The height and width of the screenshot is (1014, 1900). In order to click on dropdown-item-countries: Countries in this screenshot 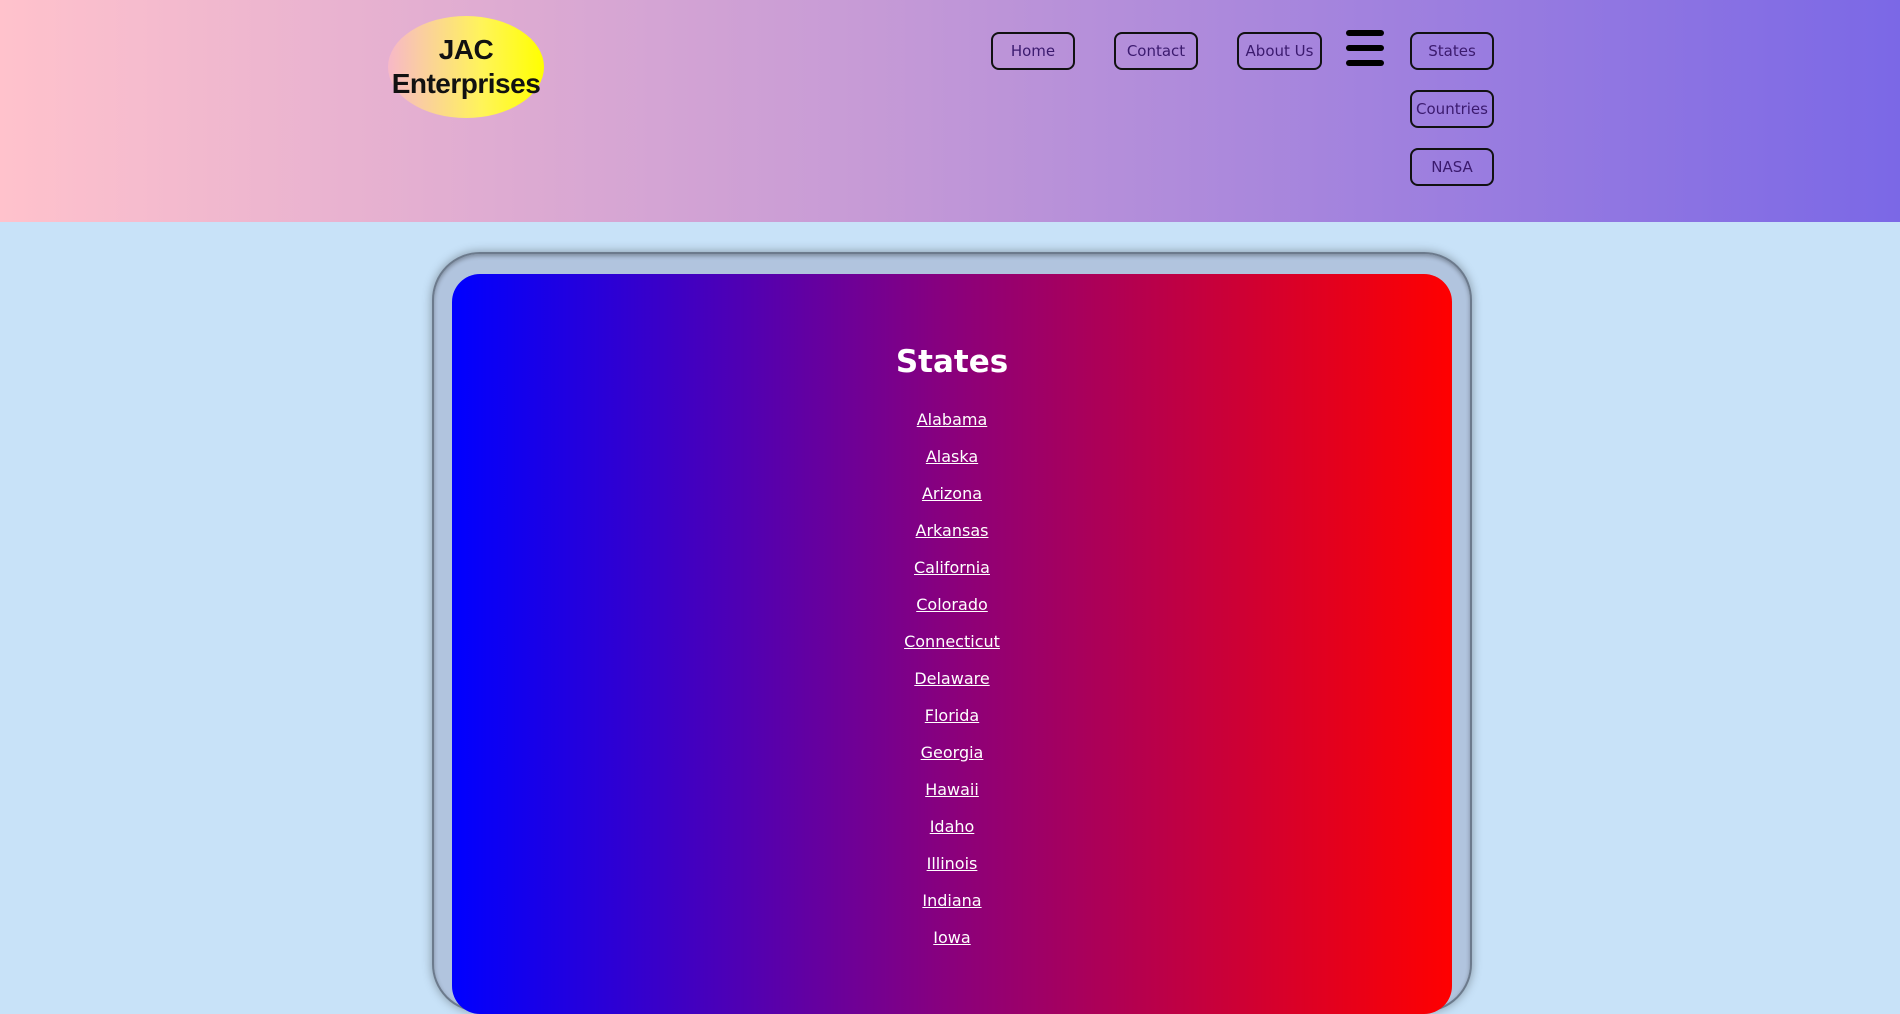, I will do `click(1452, 109)`.